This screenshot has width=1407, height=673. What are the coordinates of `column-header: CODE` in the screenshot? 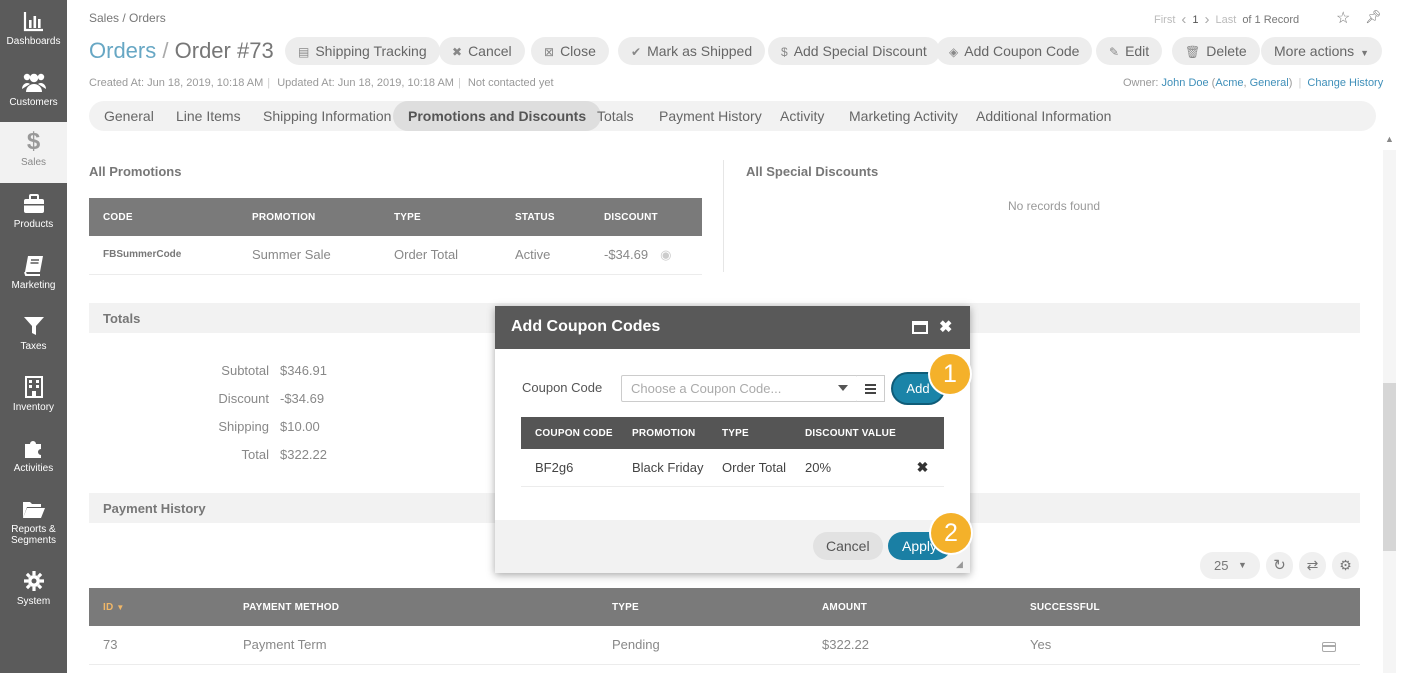 It's located at (163, 217).